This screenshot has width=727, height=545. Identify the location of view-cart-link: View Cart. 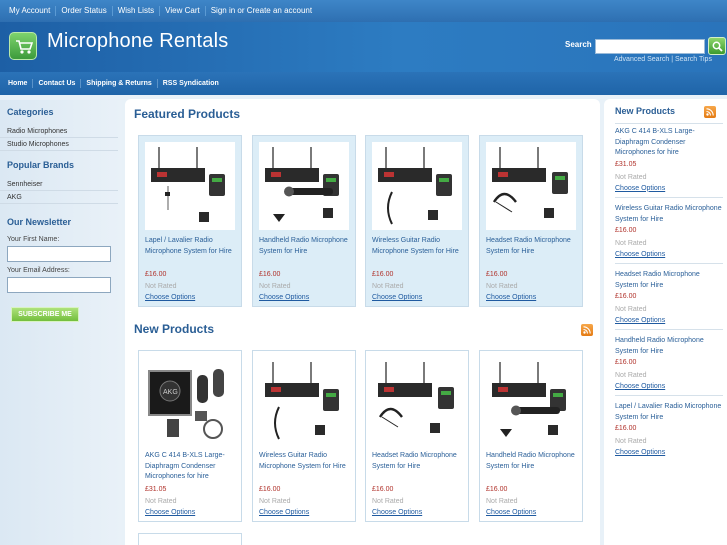
(183, 11).